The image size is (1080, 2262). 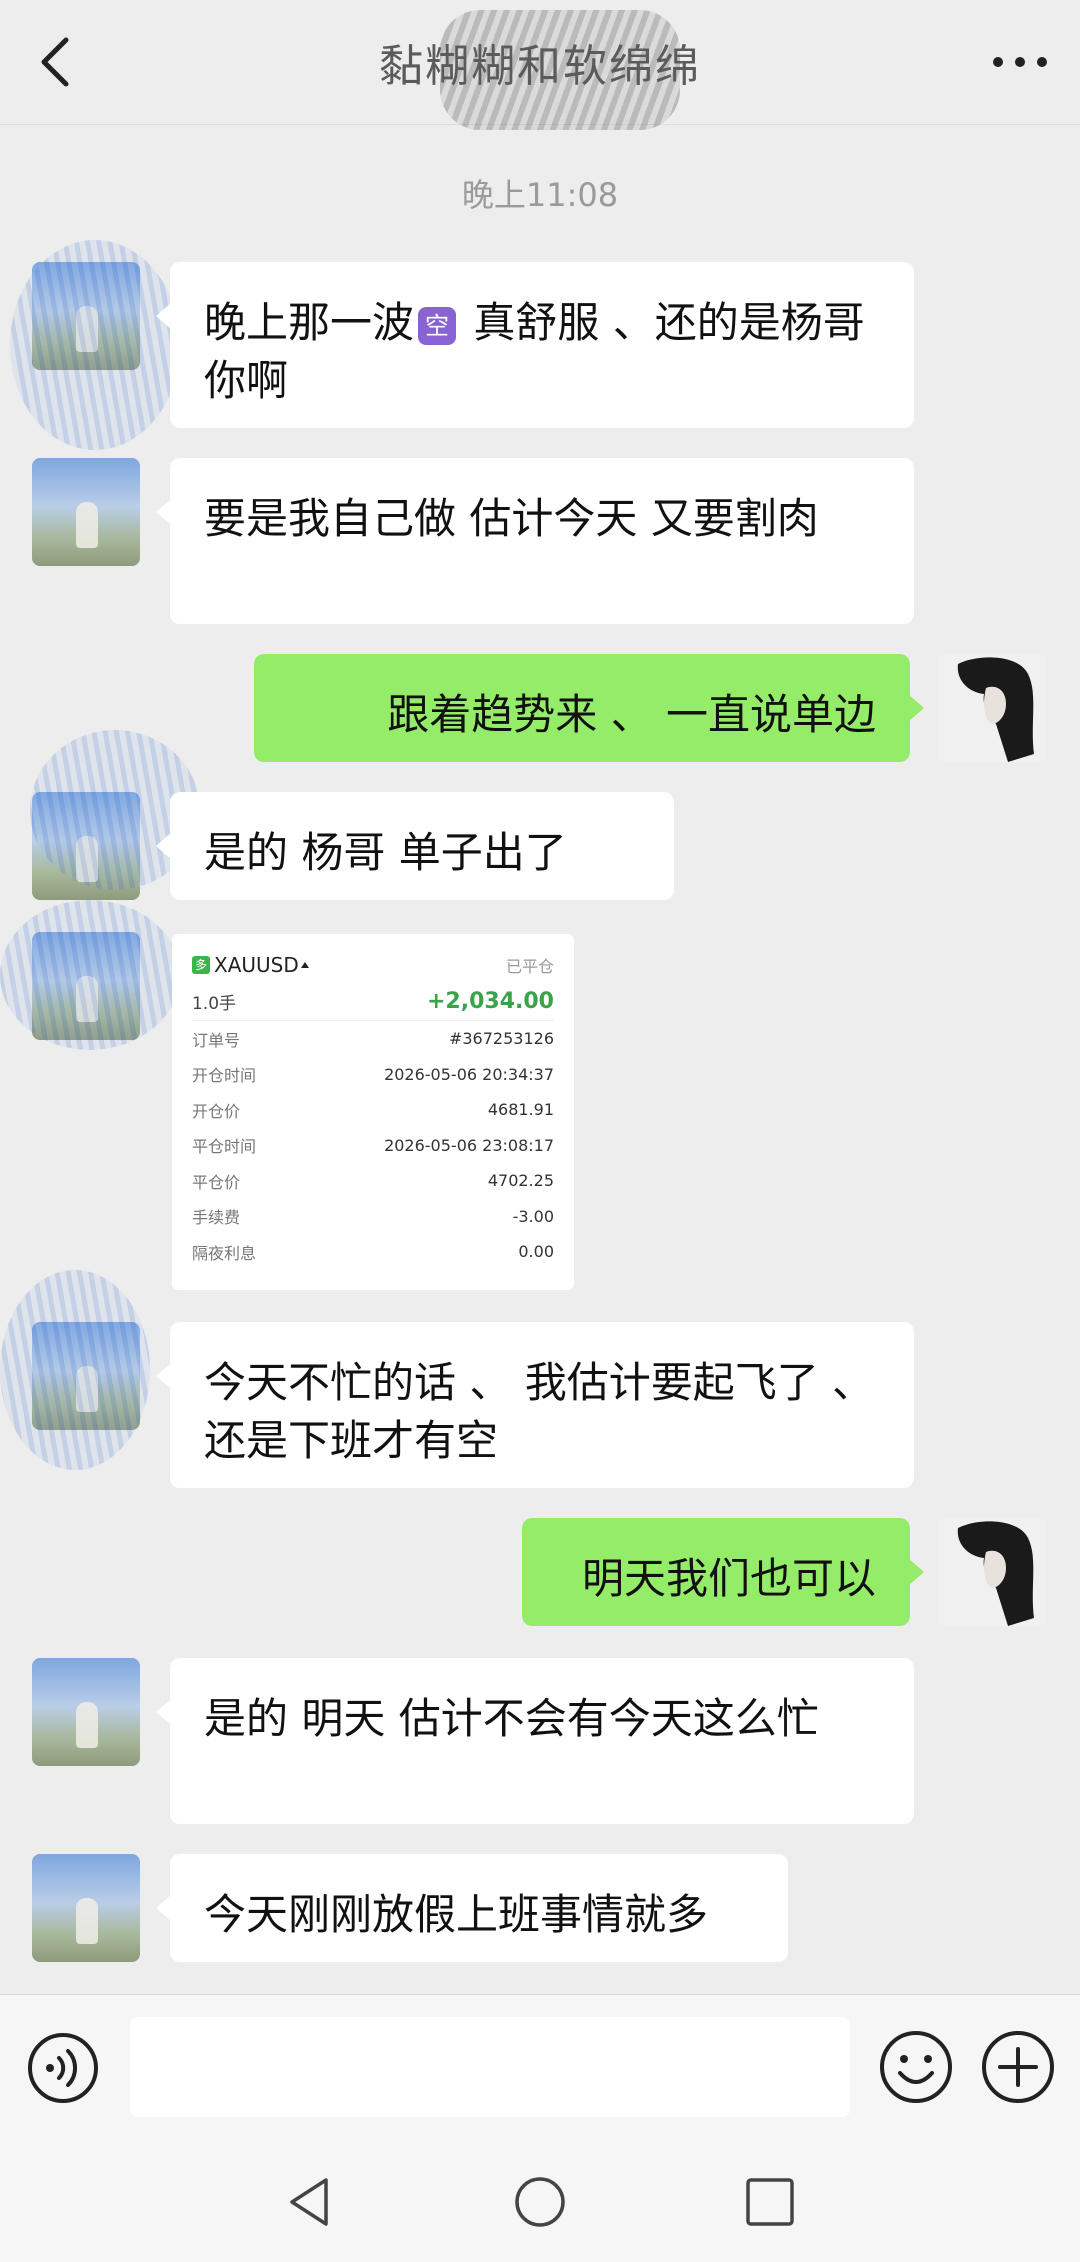 What do you see at coordinates (373, 1146) in the screenshot?
I see `trade-row: 平仓时间 2026-05-06 23:08:17` at bounding box center [373, 1146].